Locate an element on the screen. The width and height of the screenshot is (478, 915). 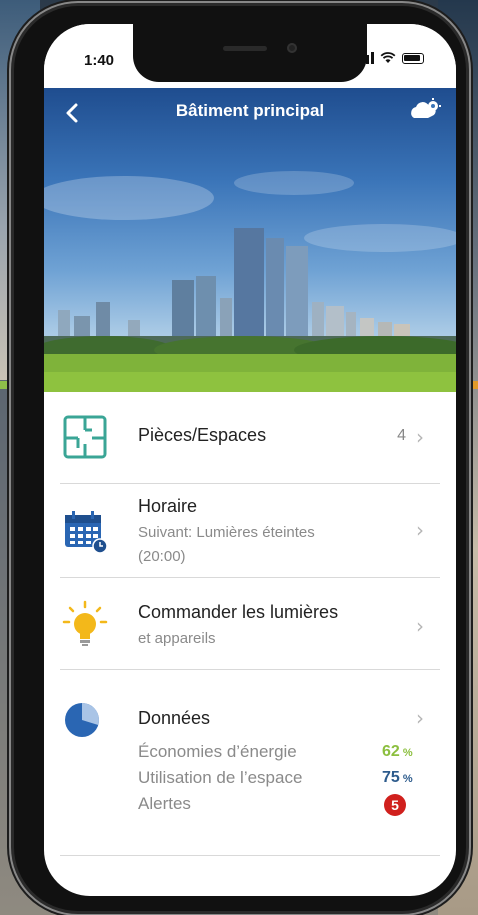
schedule-next-time: (20:00) is located at coordinates (162, 556).